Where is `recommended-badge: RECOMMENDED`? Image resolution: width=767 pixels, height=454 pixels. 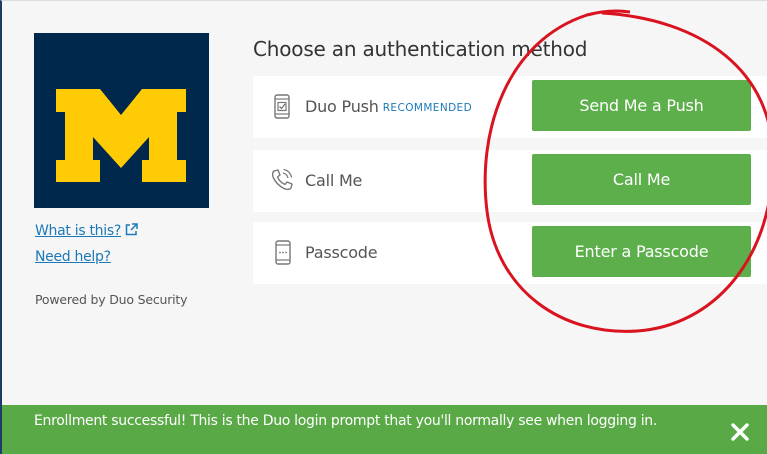
recommended-badge: RECOMMENDED is located at coordinates (427, 108).